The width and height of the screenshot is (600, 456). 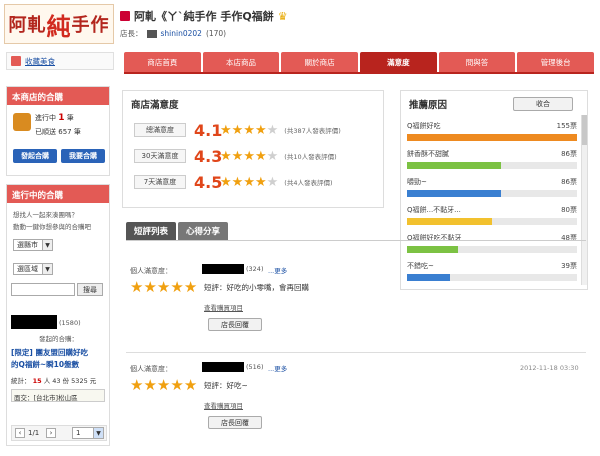 I want to click on owner-label: 店長：, so click(x=131, y=33).